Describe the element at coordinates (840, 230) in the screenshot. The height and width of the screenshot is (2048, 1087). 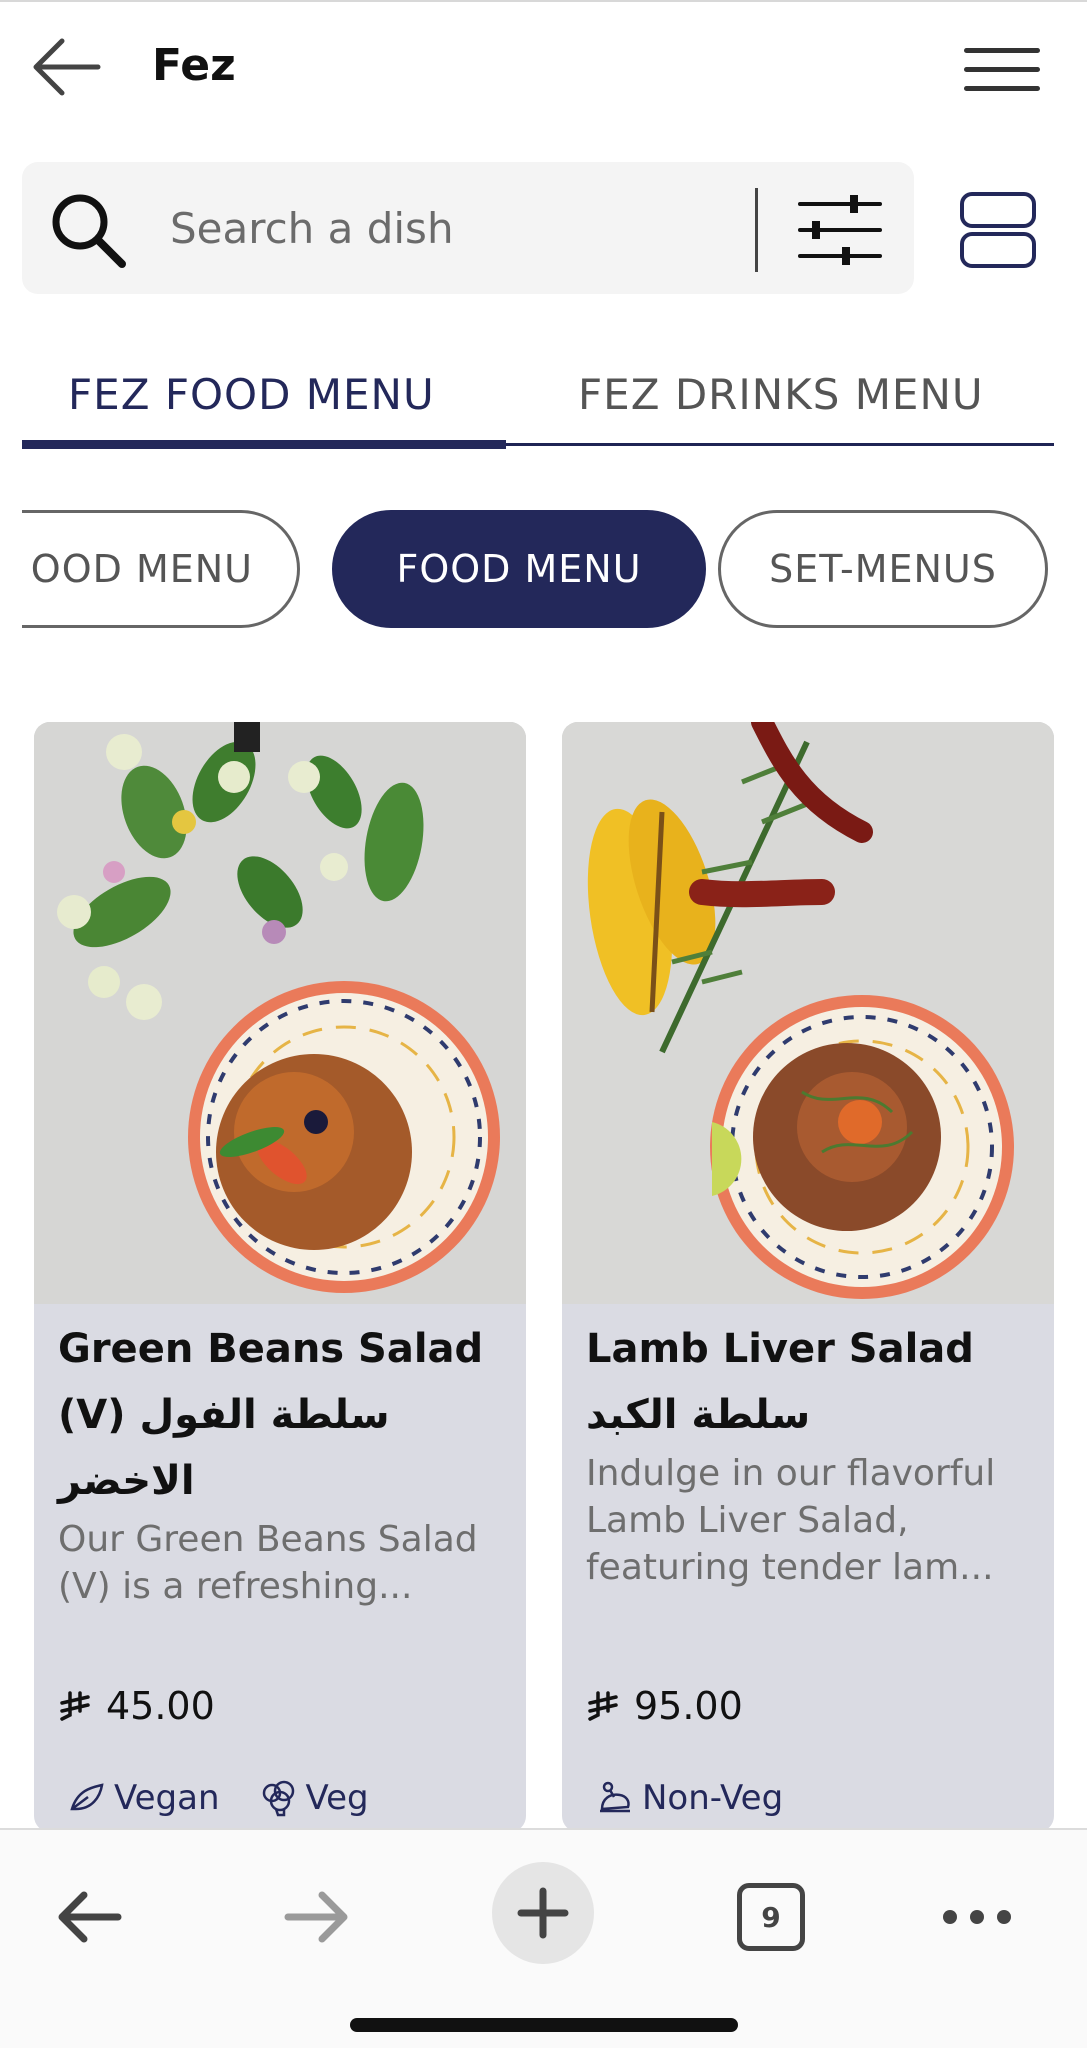
I see `filter-sliders-icon` at that location.